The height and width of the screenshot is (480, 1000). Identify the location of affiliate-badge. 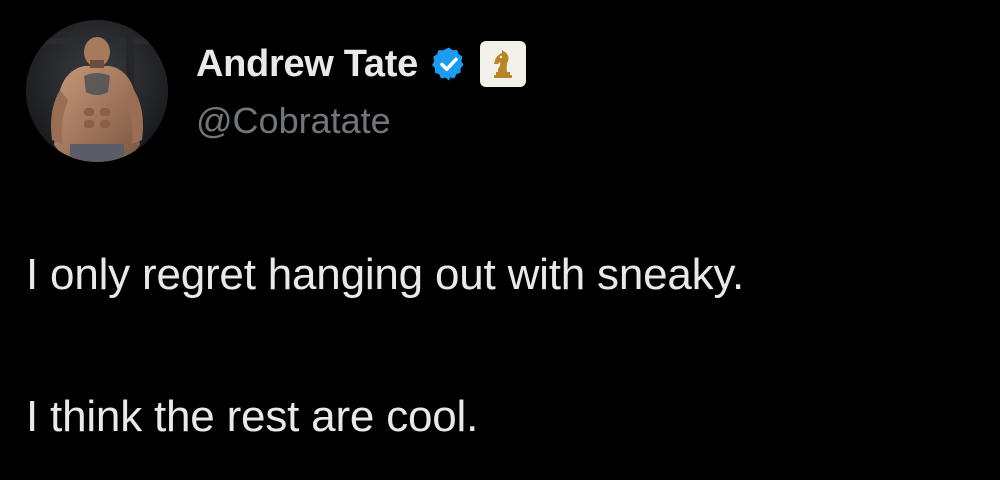
(502, 64).